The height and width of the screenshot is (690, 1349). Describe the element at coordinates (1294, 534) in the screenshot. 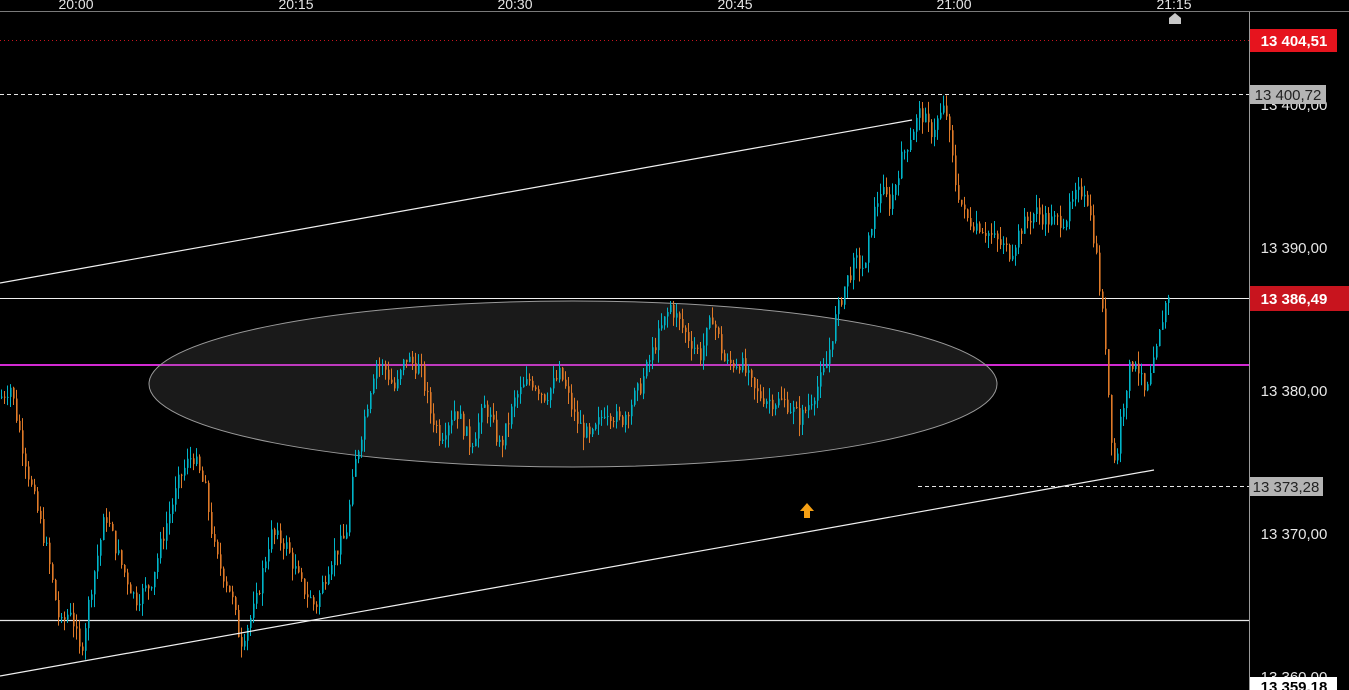

I see `y-tick-label: 13 370,00` at that location.